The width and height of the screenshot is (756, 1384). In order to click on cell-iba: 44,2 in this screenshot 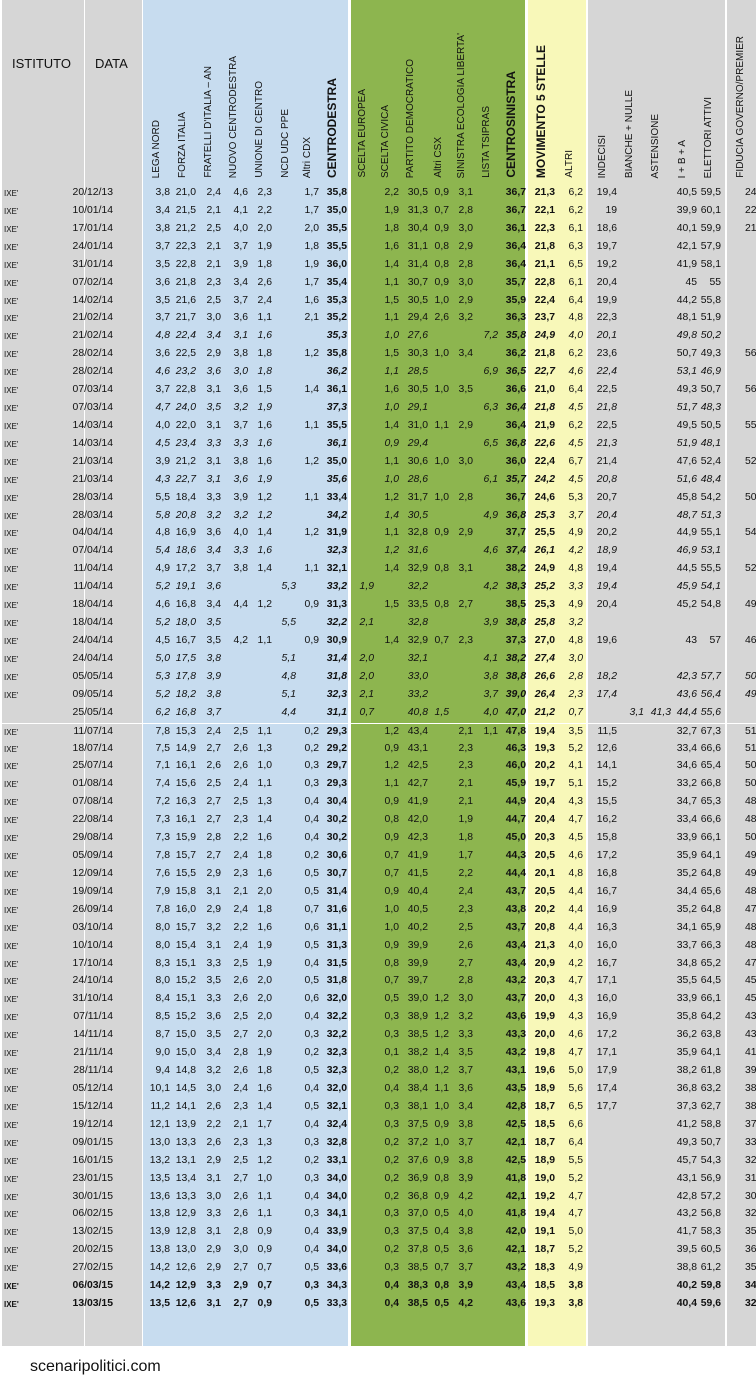, I will do `click(686, 300)`.